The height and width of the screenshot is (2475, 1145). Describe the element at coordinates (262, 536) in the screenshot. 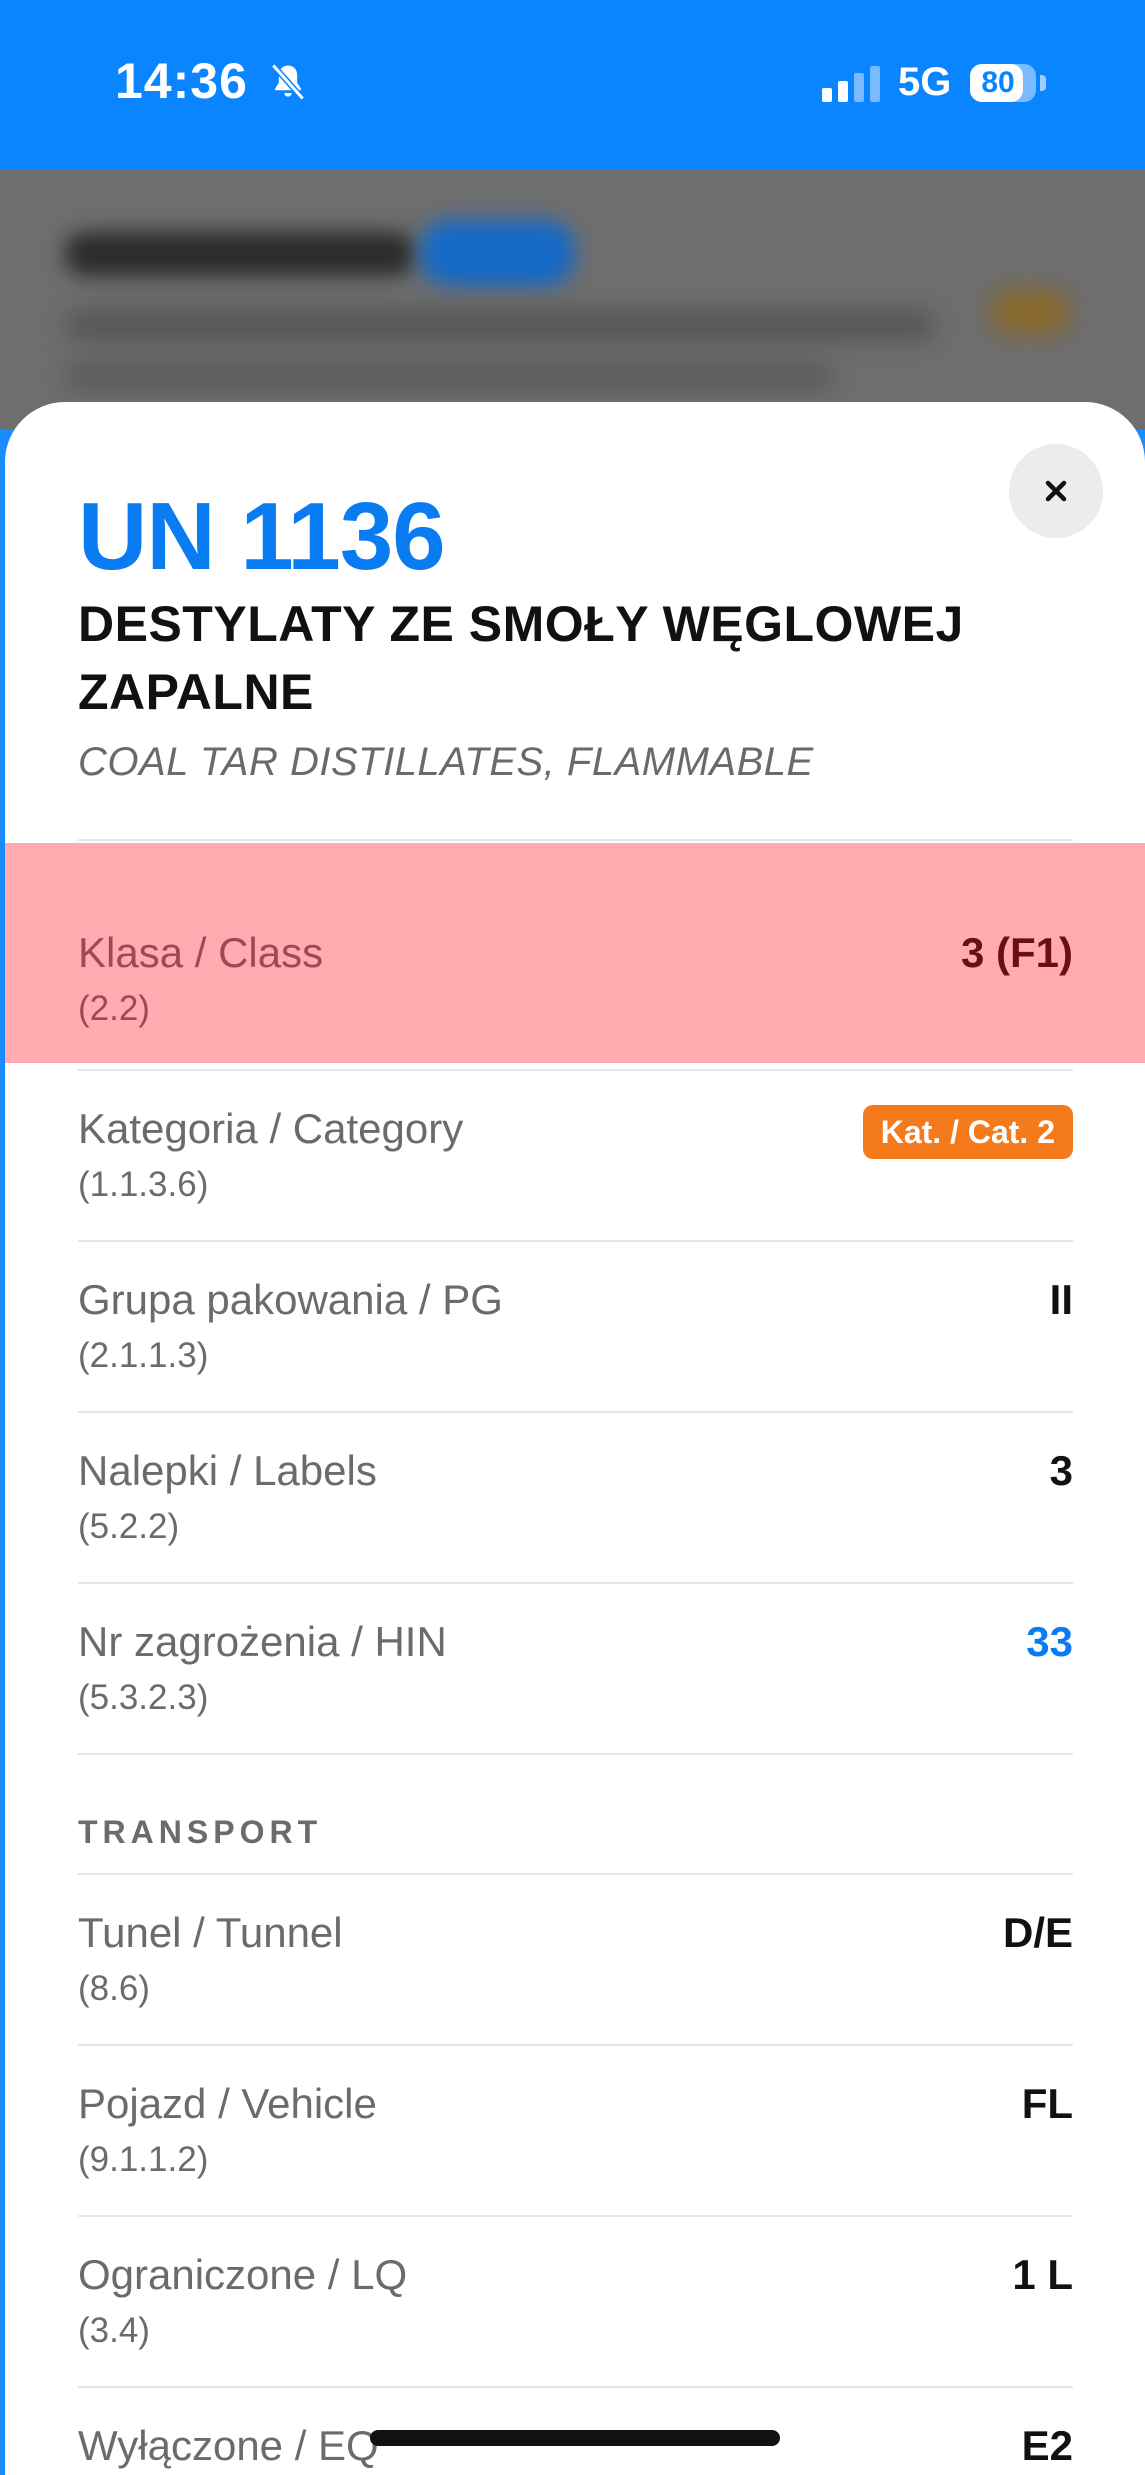

I see `un-number: UN 1136` at that location.